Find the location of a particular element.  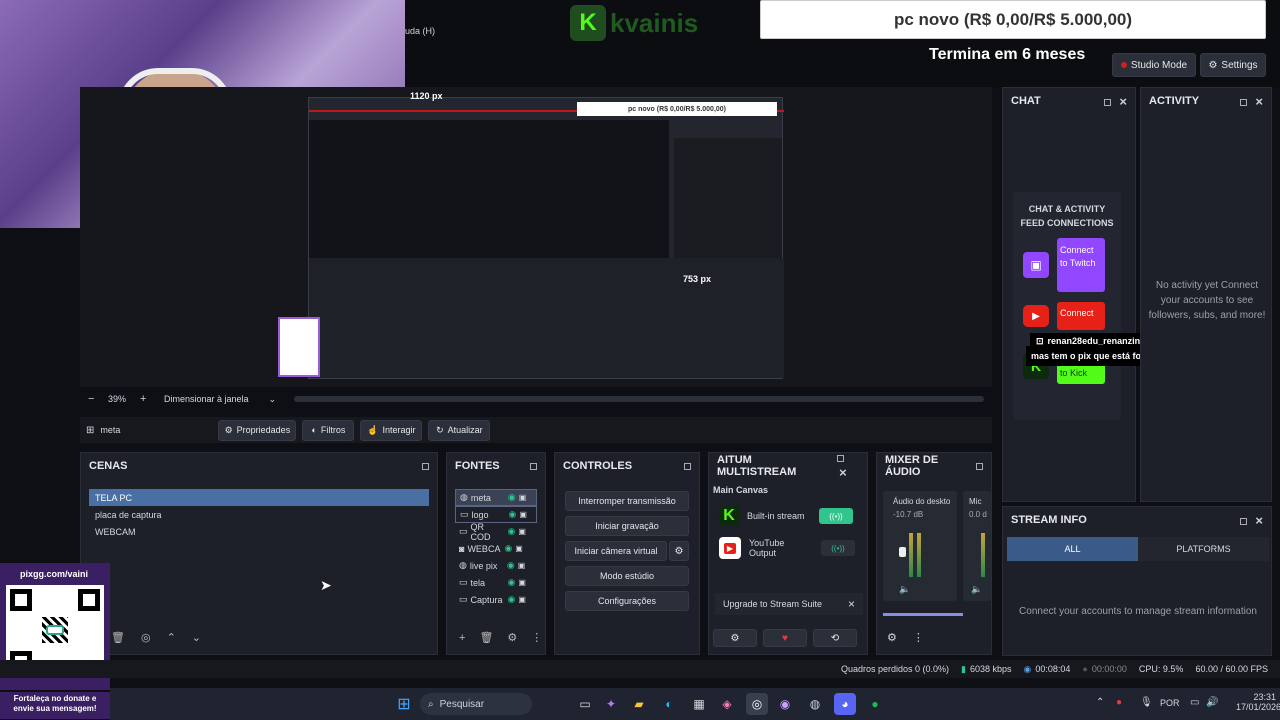

refresh-icon: ⟲ is located at coordinates (835, 638).